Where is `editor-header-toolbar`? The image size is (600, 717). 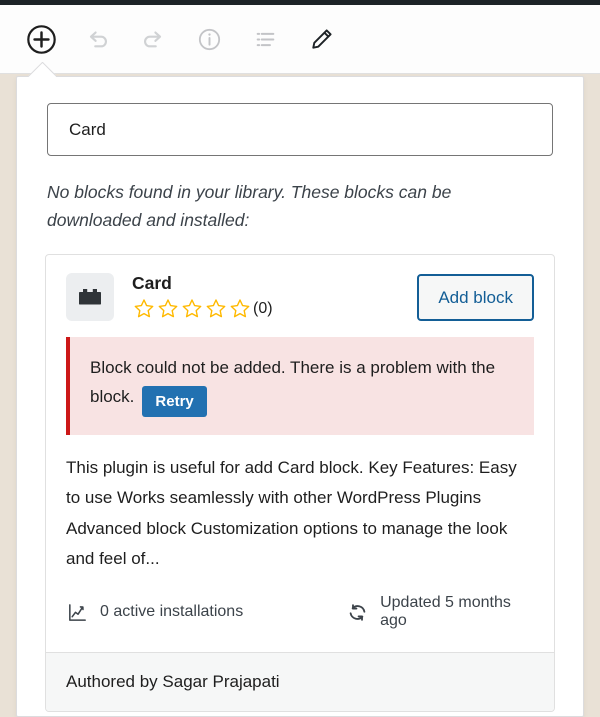 editor-header-toolbar is located at coordinates (300, 39).